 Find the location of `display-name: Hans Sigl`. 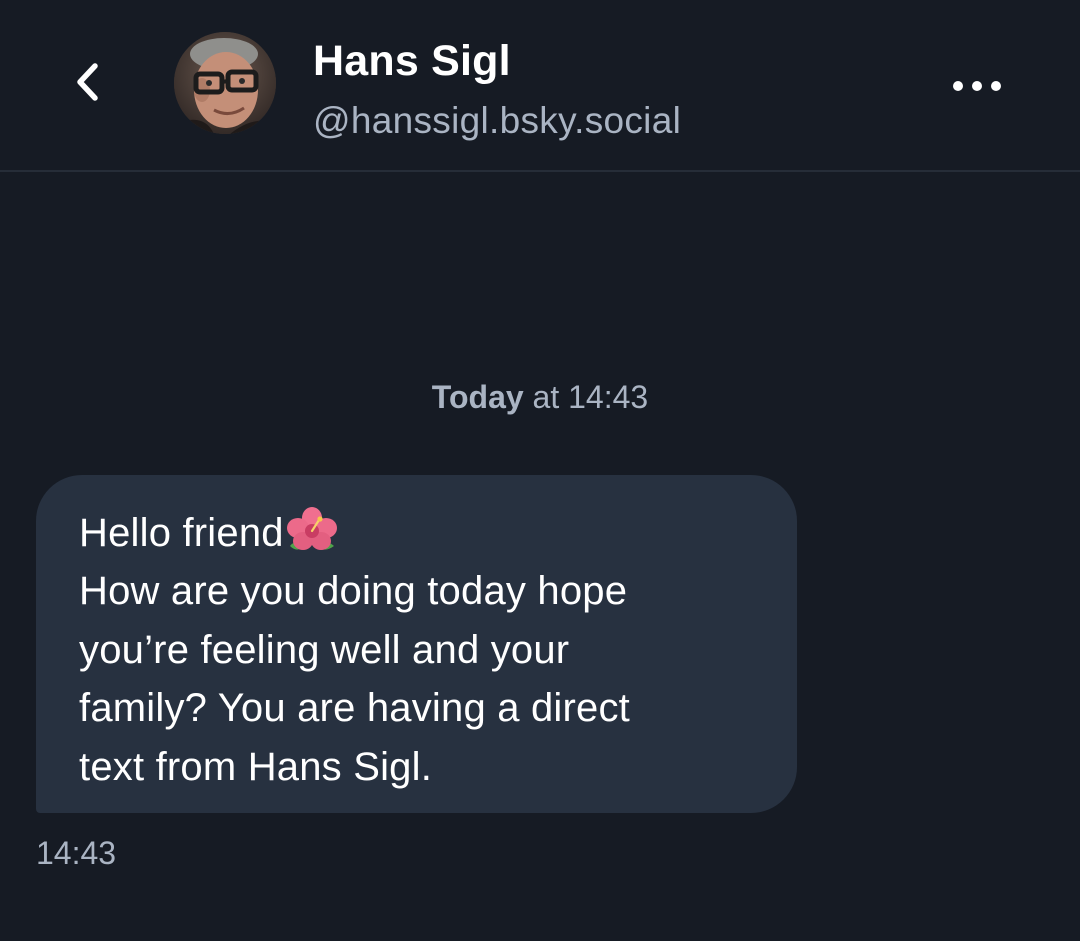

display-name: Hans Sigl is located at coordinates (412, 61).